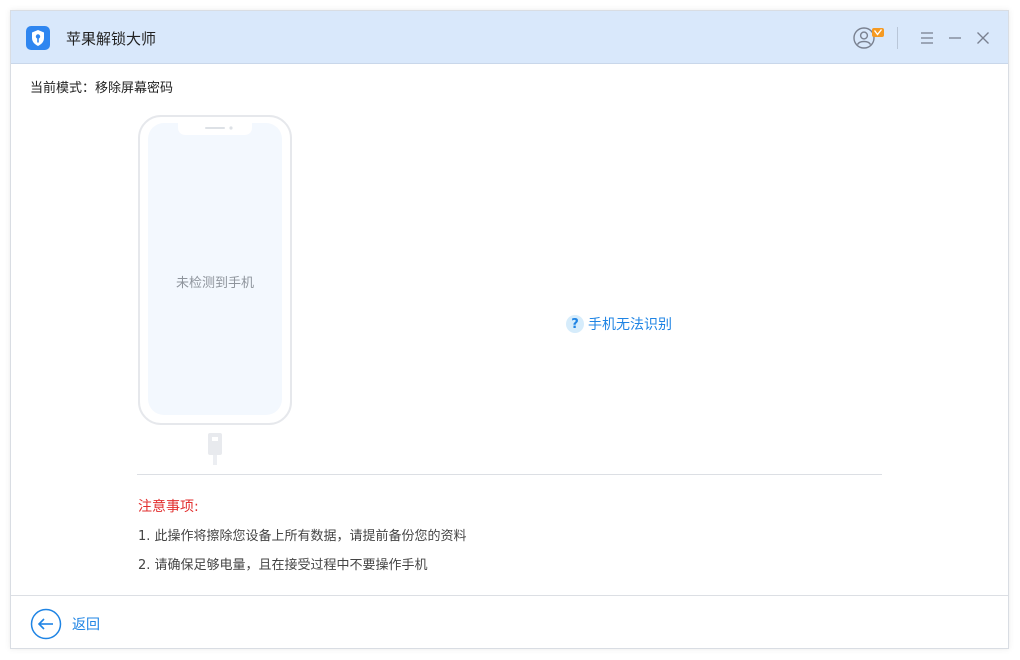 This screenshot has width=1020, height=660. Describe the element at coordinates (65, 624) in the screenshot. I see `back-button: 返回` at that location.